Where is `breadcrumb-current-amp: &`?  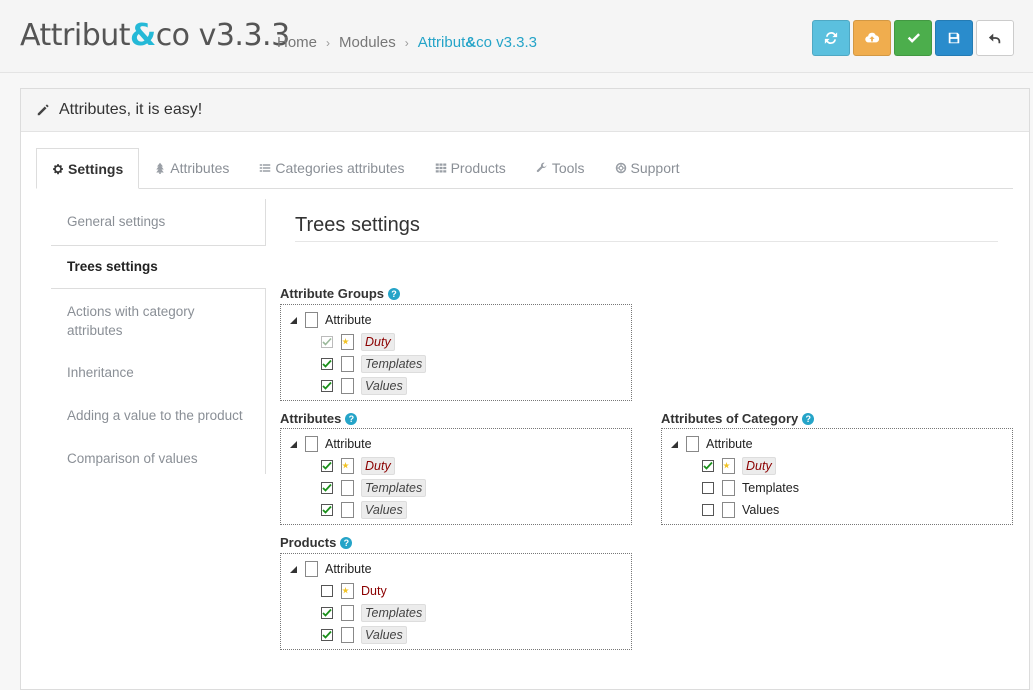
breadcrumb-current-amp: & is located at coordinates (471, 42).